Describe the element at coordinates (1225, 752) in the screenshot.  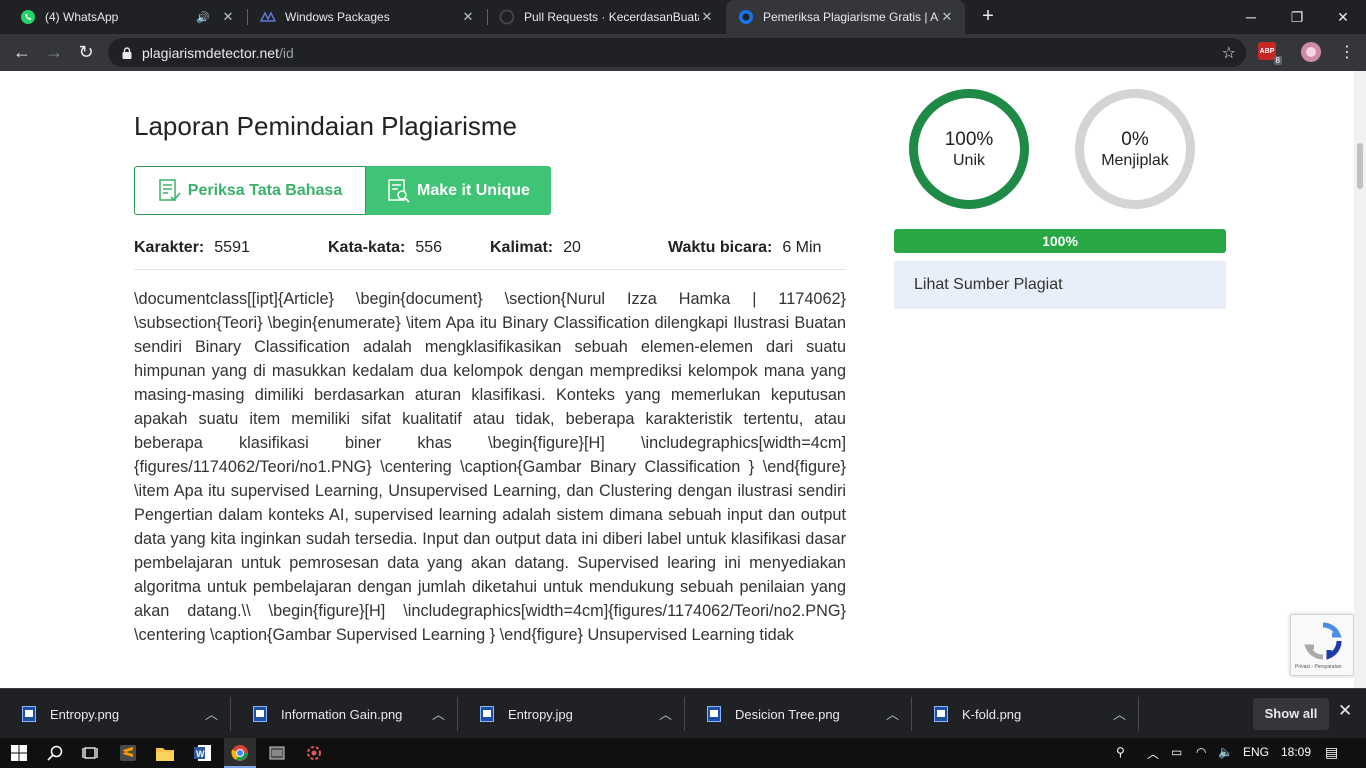
I see `volume-icon: 🔈` at that location.